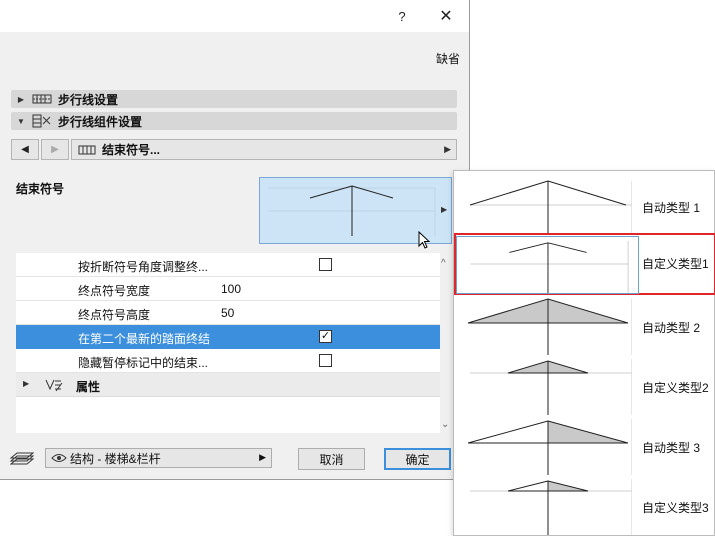  I want to click on setting-label: 终点符号高度, so click(114, 315).